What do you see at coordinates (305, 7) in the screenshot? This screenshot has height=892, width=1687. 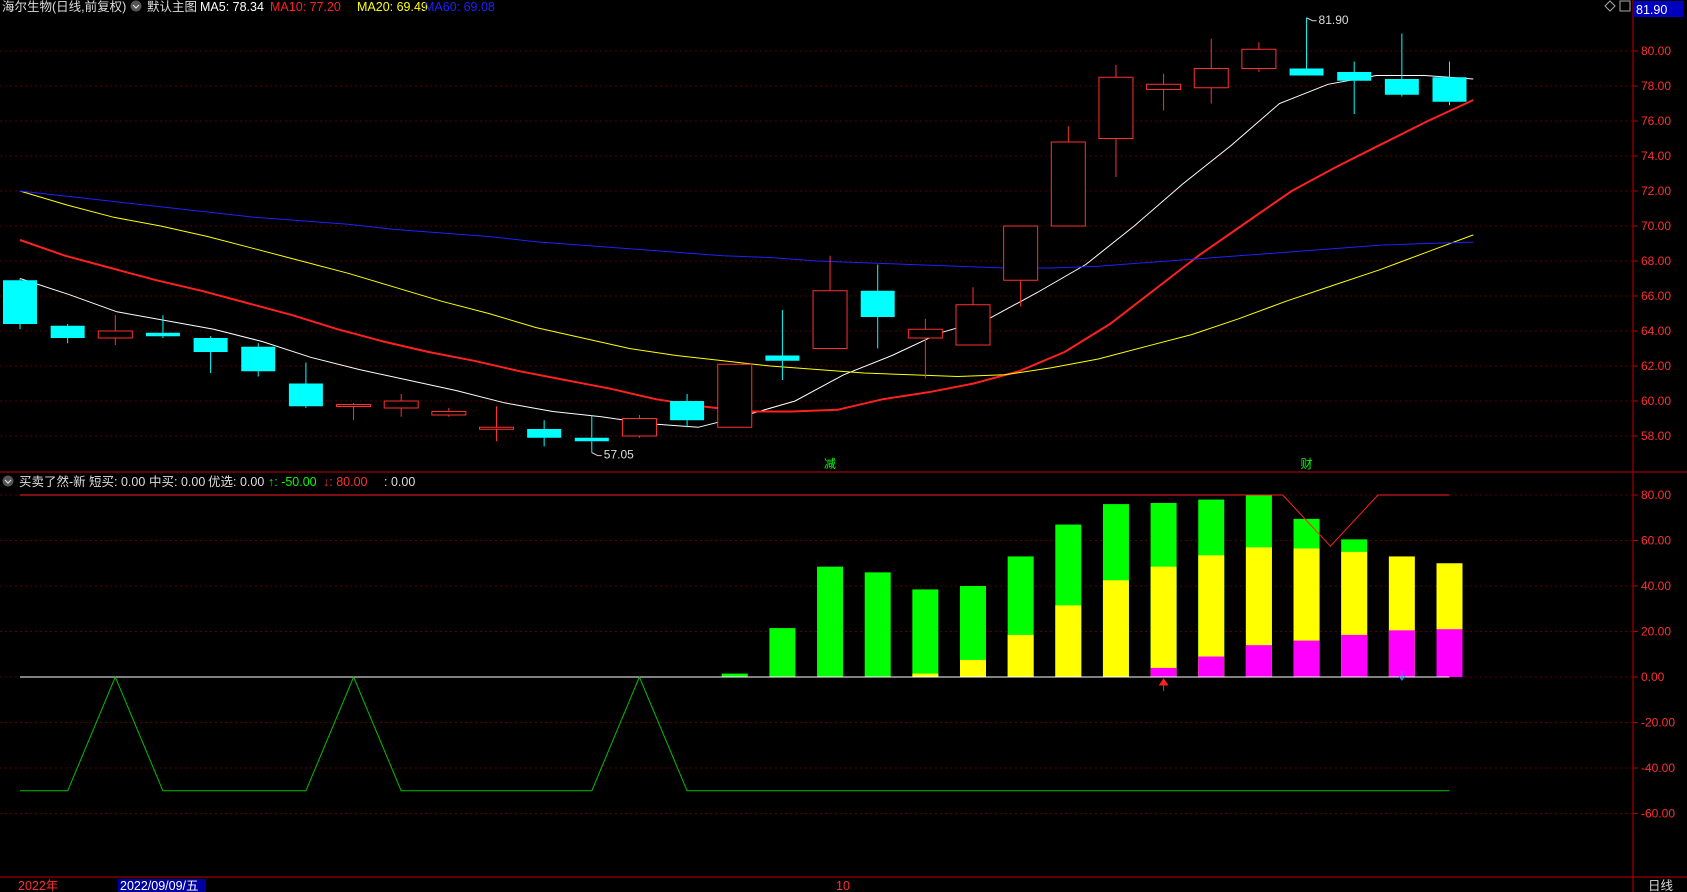 I see `ma10-label: MA10: 77.20` at bounding box center [305, 7].